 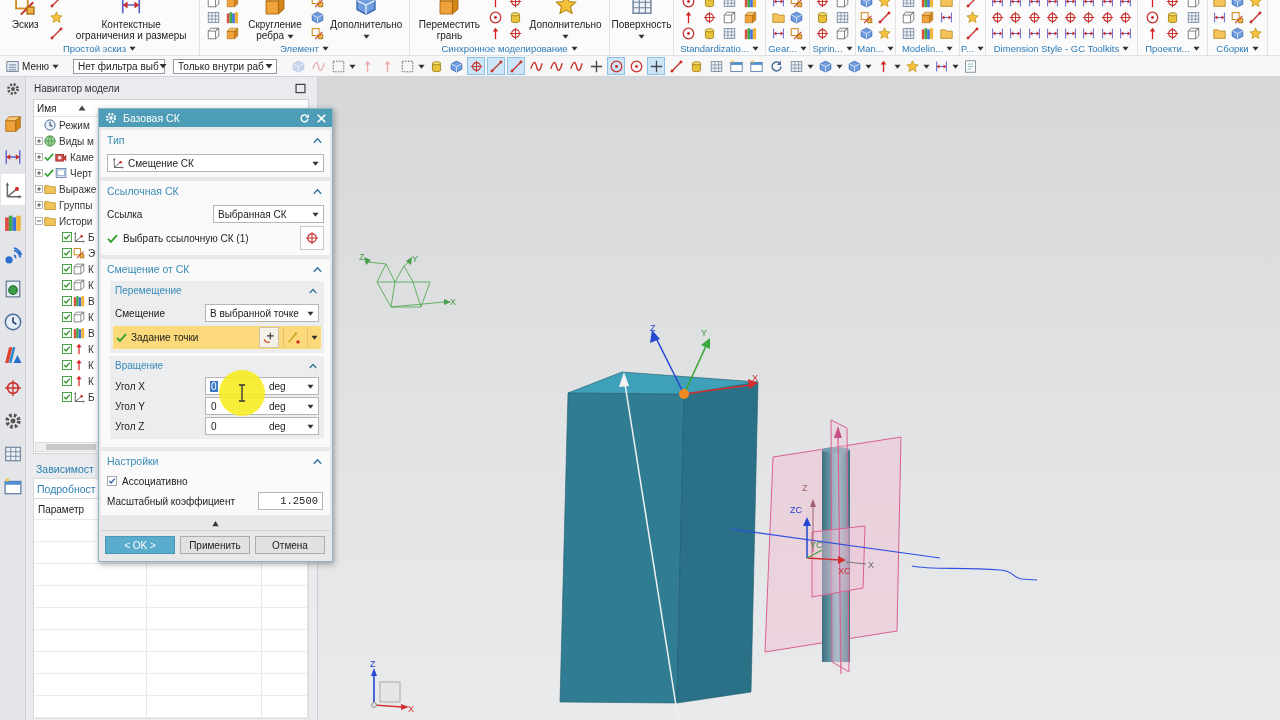 What do you see at coordinates (25, 15) in the screenshot?
I see `ribbon-button: Эскиз` at bounding box center [25, 15].